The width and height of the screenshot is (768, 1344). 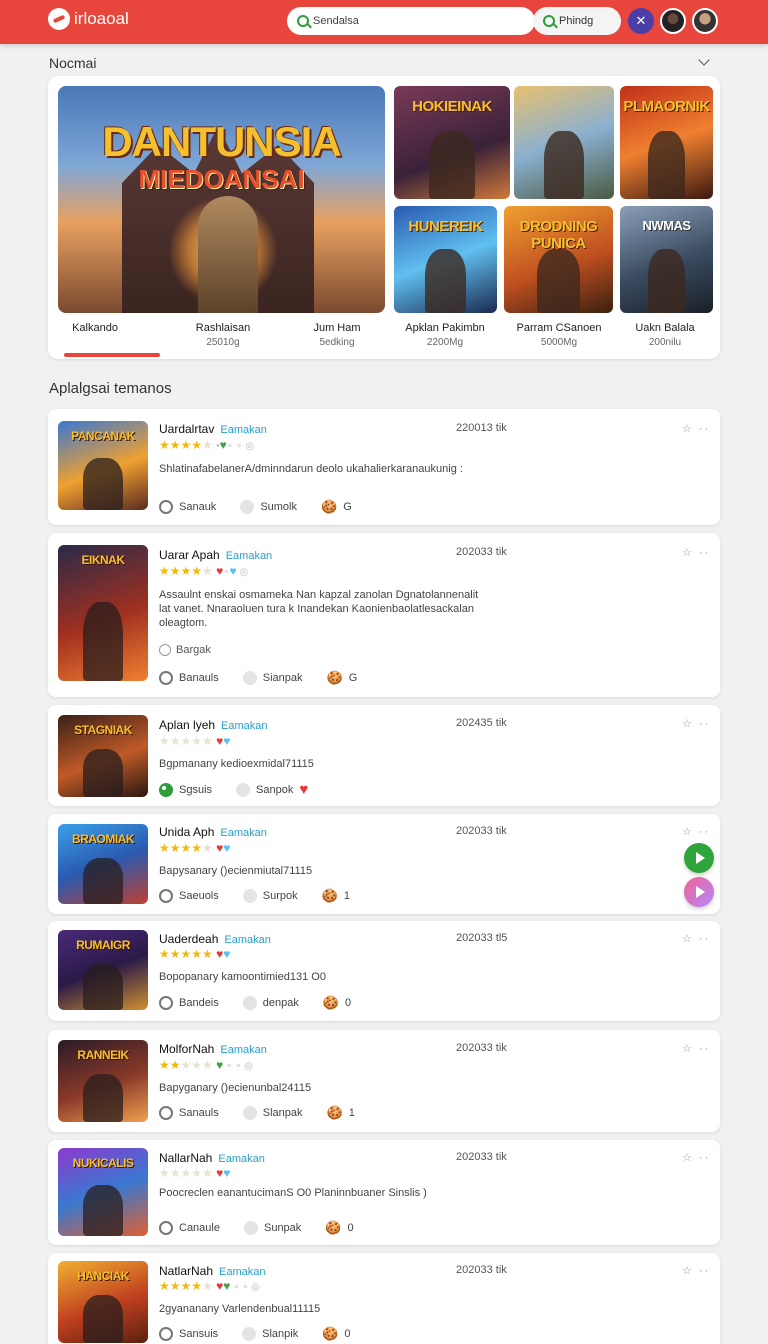 I want to click on featured-item-label: Apklan Pakimbn, so click(x=445, y=328).